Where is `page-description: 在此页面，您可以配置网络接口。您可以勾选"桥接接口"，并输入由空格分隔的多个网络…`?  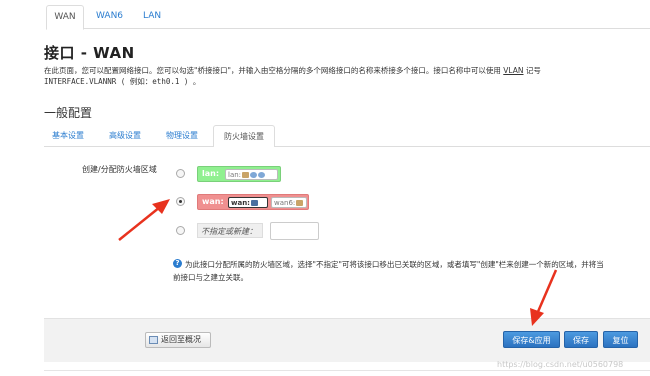 page-description: 在此页面，您可以配置网络接口。您可以勾选"桥接接口"，并输入由空格分隔的多个网络… is located at coordinates (344, 76).